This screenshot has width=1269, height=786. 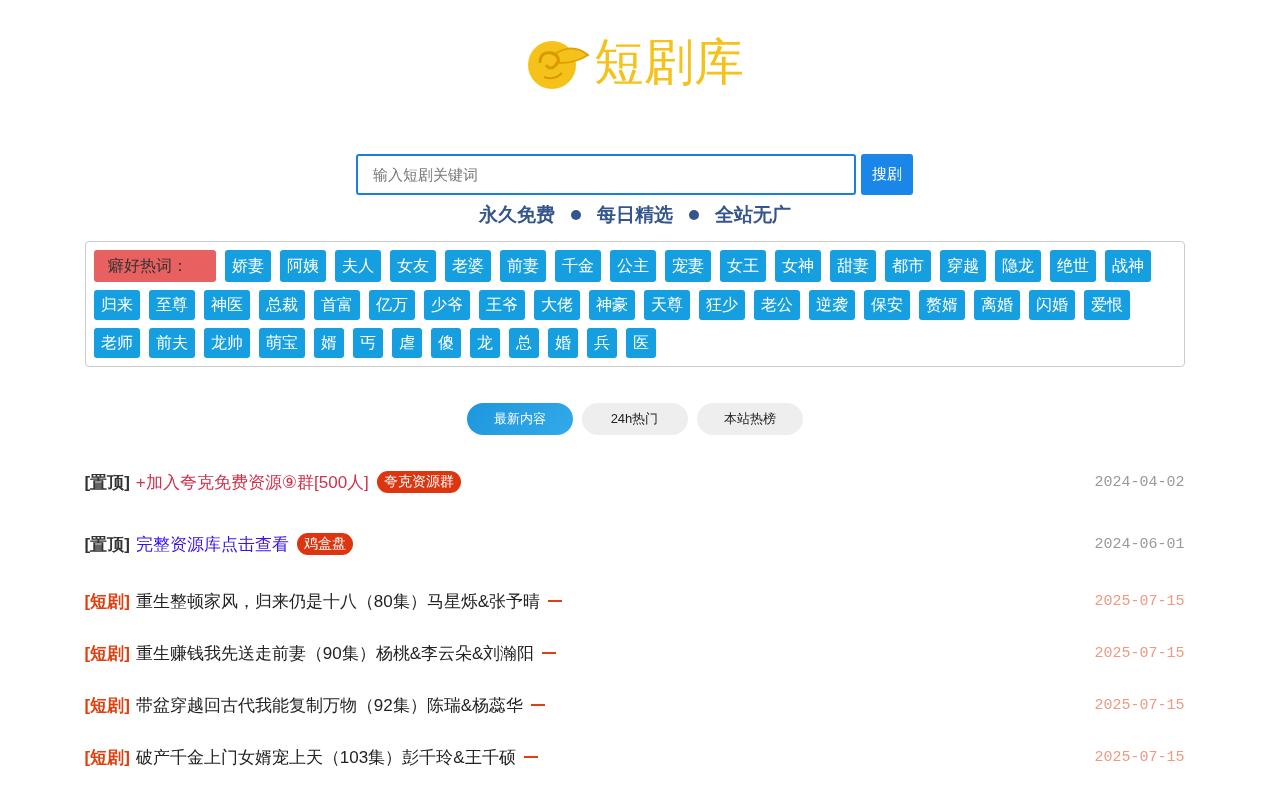 What do you see at coordinates (611, 305) in the screenshot?
I see `tag-link: 神豪` at bounding box center [611, 305].